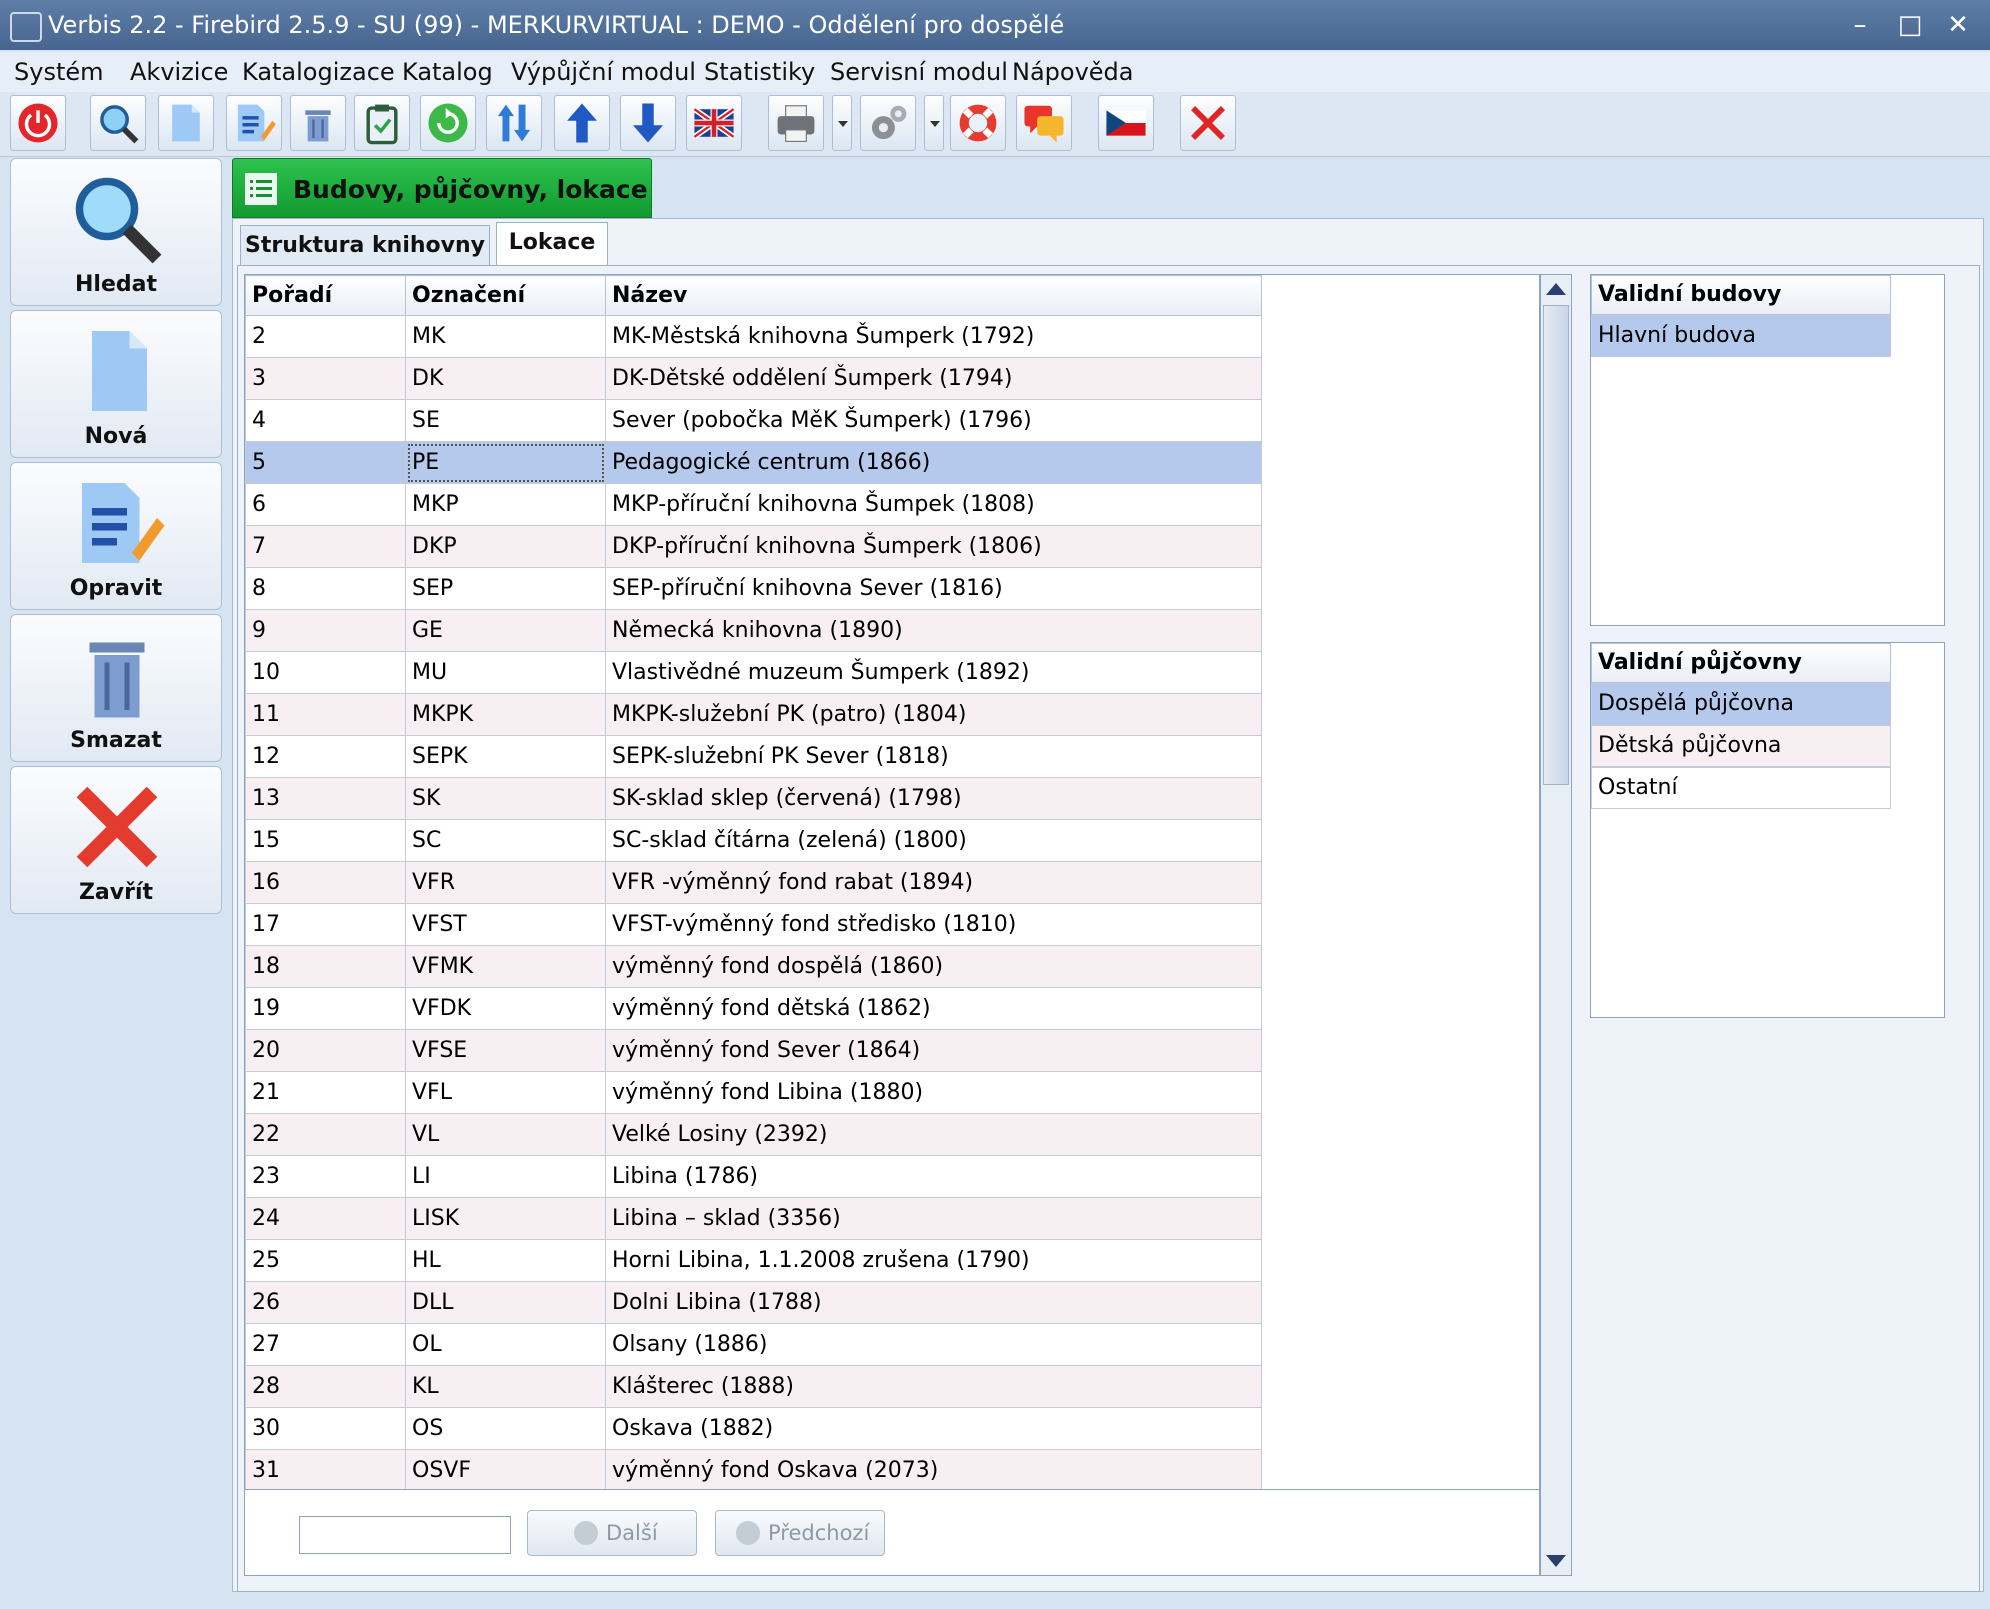 This screenshot has width=1990, height=1609. Describe the element at coordinates (325, 1260) in the screenshot. I see `order-cell: 25` at that location.